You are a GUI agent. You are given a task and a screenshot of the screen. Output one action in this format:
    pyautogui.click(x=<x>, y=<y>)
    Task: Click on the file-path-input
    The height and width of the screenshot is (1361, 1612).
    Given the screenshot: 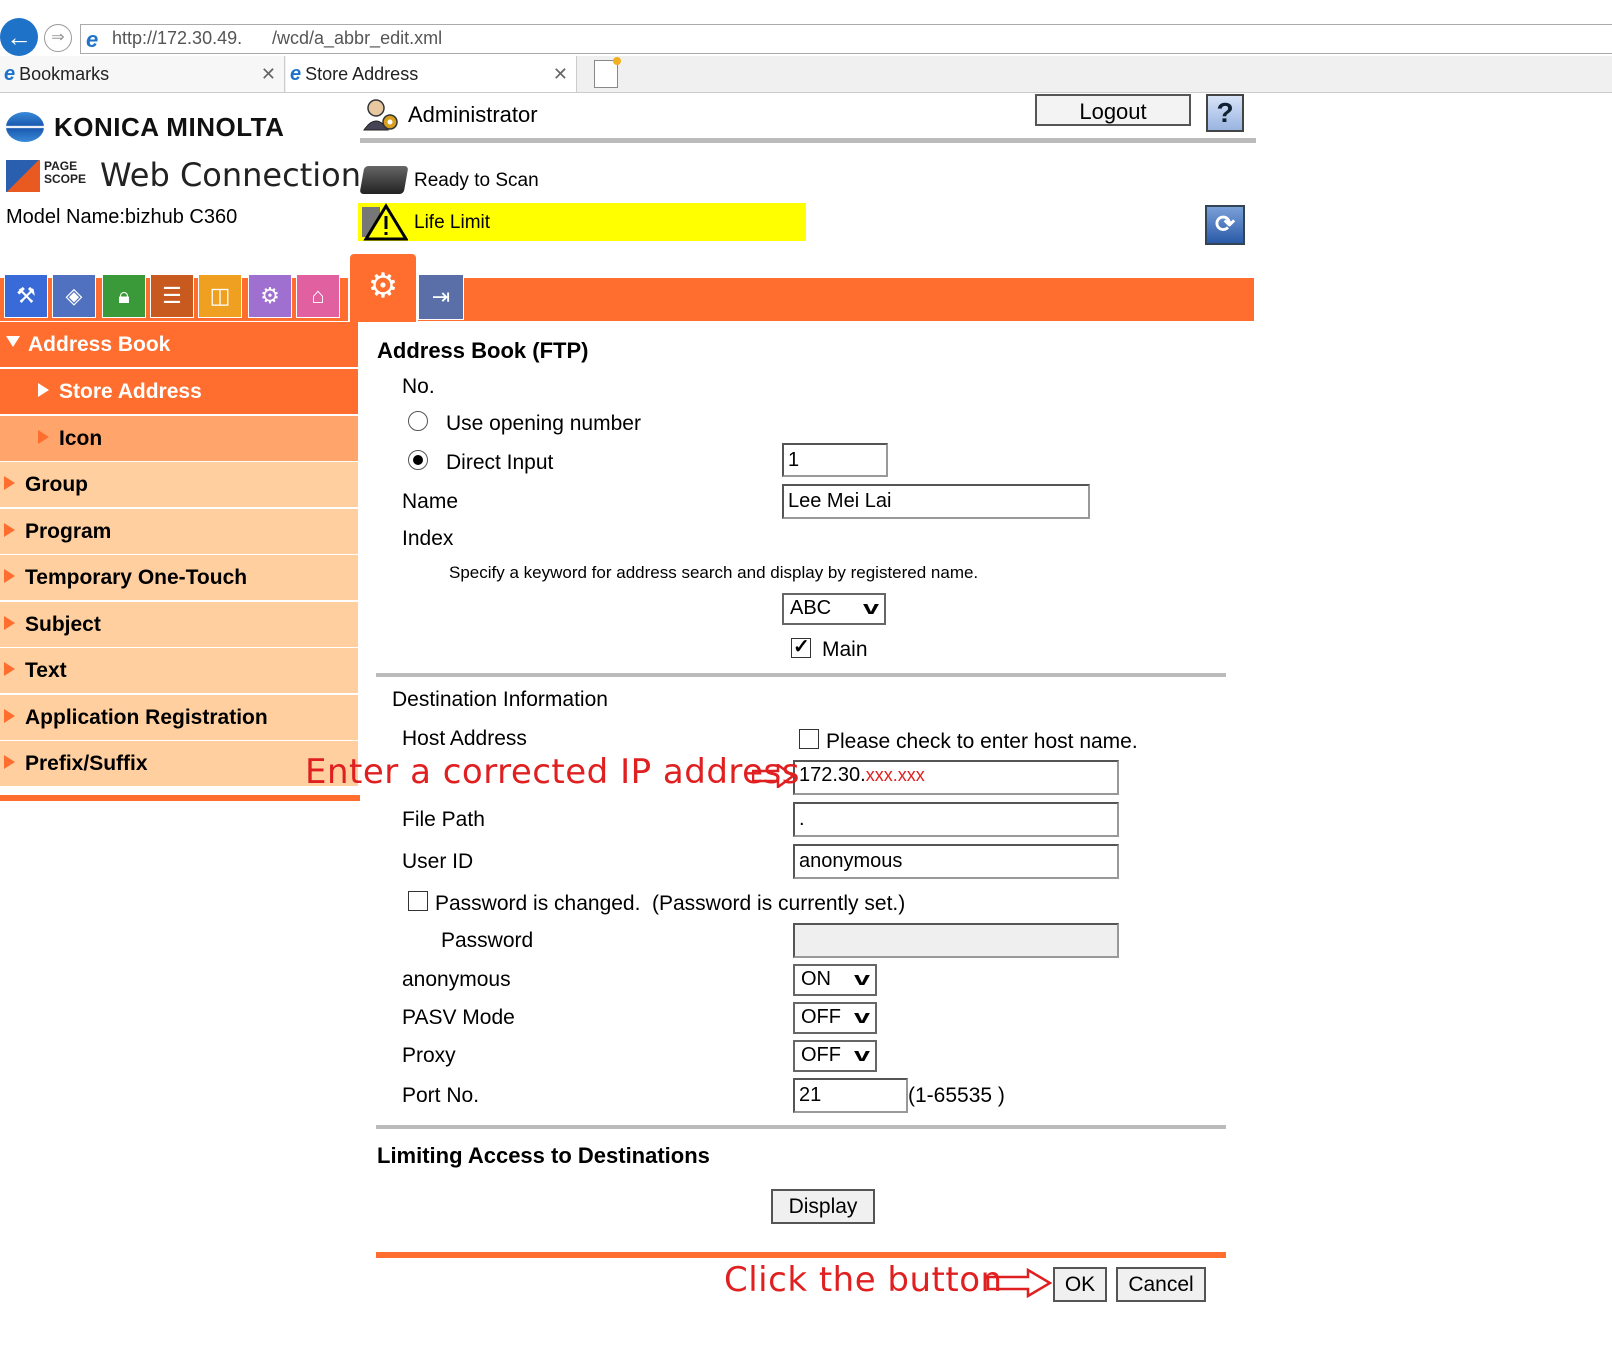 What is the action you would take?
    pyautogui.click(x=956, y=819)
    